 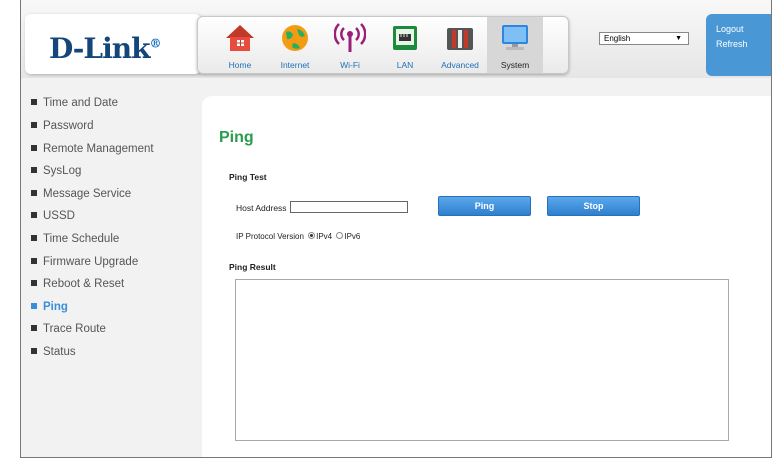 What do you see at coordinates (252, 267) in the screenshot?
I see `ping-result-heading: Ping Result` at bounding box center [252, 267].